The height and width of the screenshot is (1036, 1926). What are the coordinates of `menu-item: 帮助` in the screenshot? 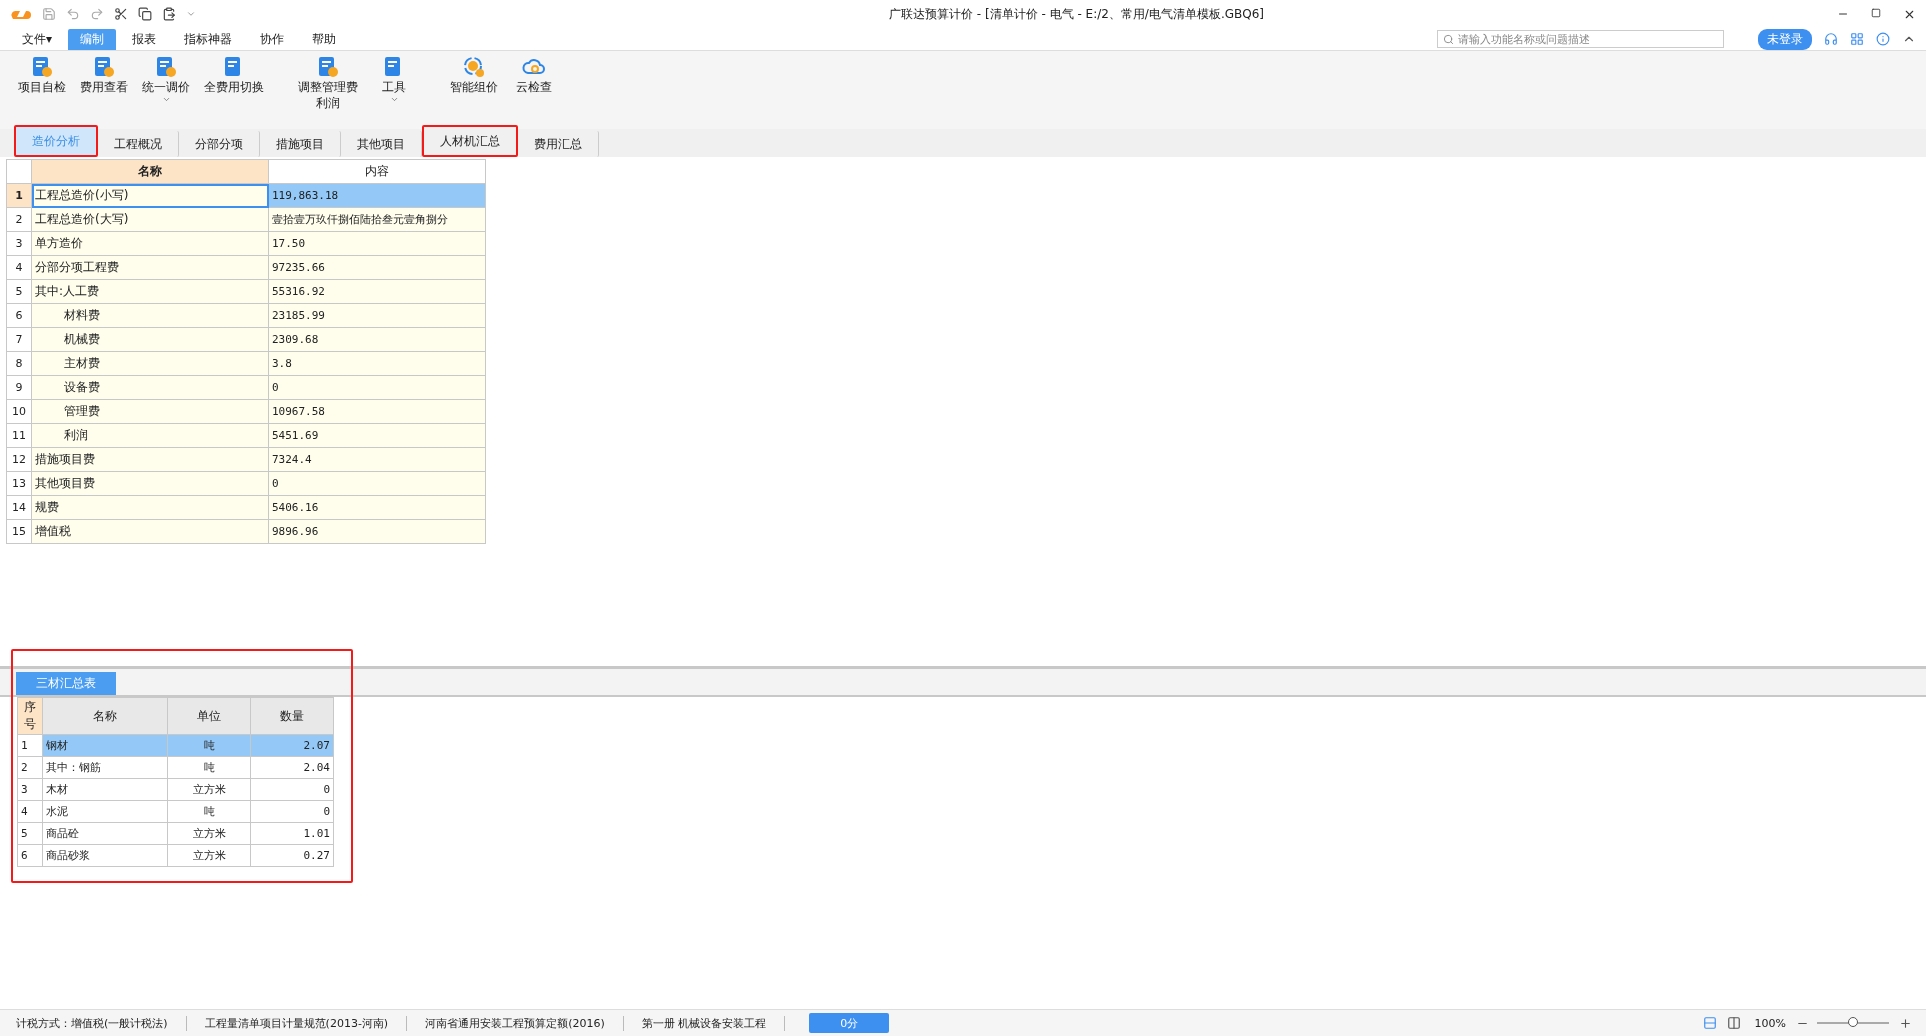 It's located at (324, 39).